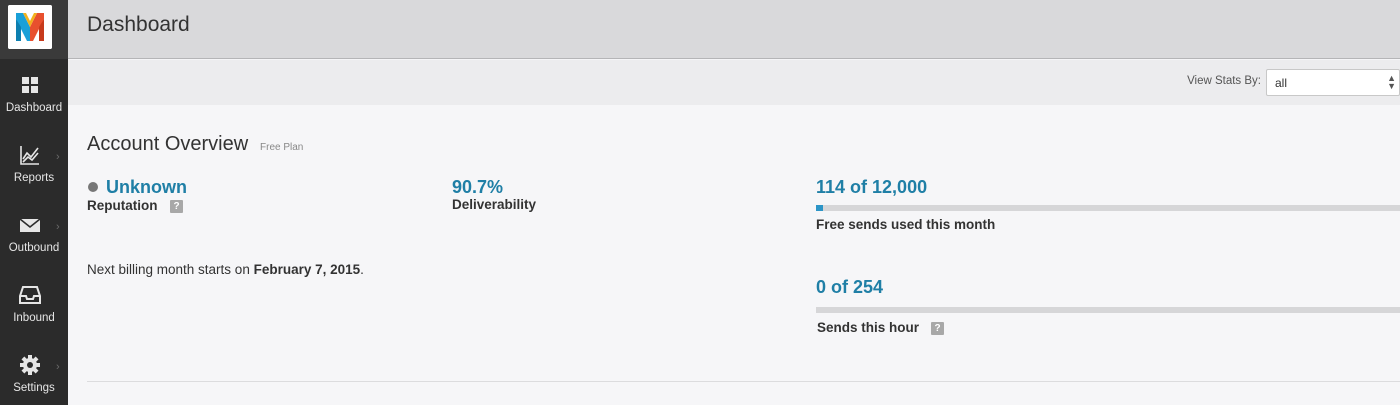  I want to click on deliverability-value: 90.7%, so click(478, 187).